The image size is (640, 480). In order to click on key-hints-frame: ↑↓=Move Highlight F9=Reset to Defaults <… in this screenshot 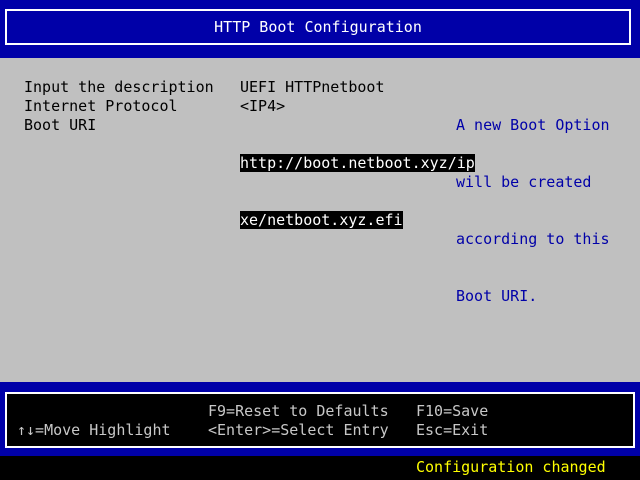, I will do `click(320, 420)`.